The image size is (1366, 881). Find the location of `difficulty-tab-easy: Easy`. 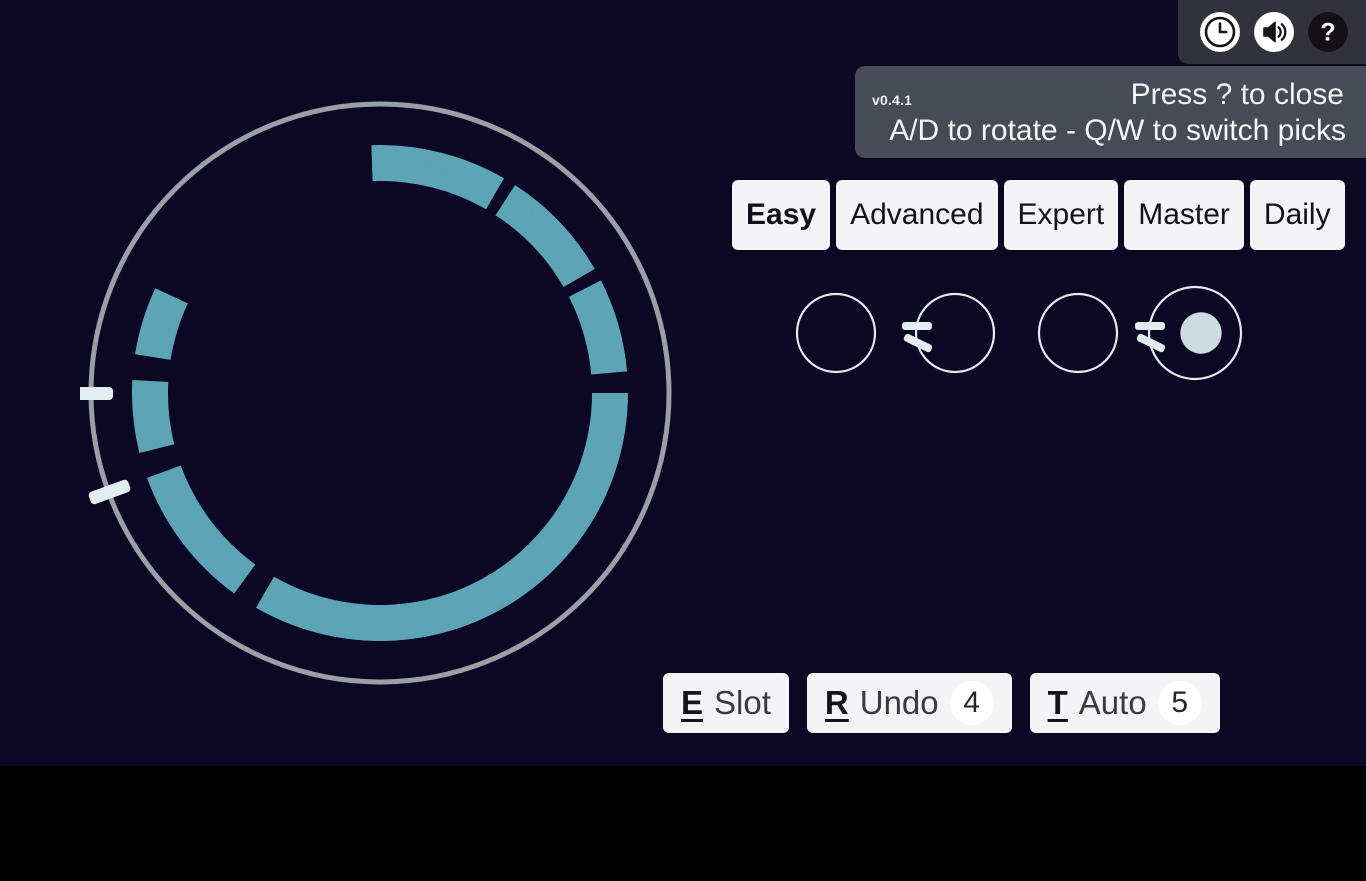

difficulty-tab-easy: Easy is located at coordinates (781, 215).